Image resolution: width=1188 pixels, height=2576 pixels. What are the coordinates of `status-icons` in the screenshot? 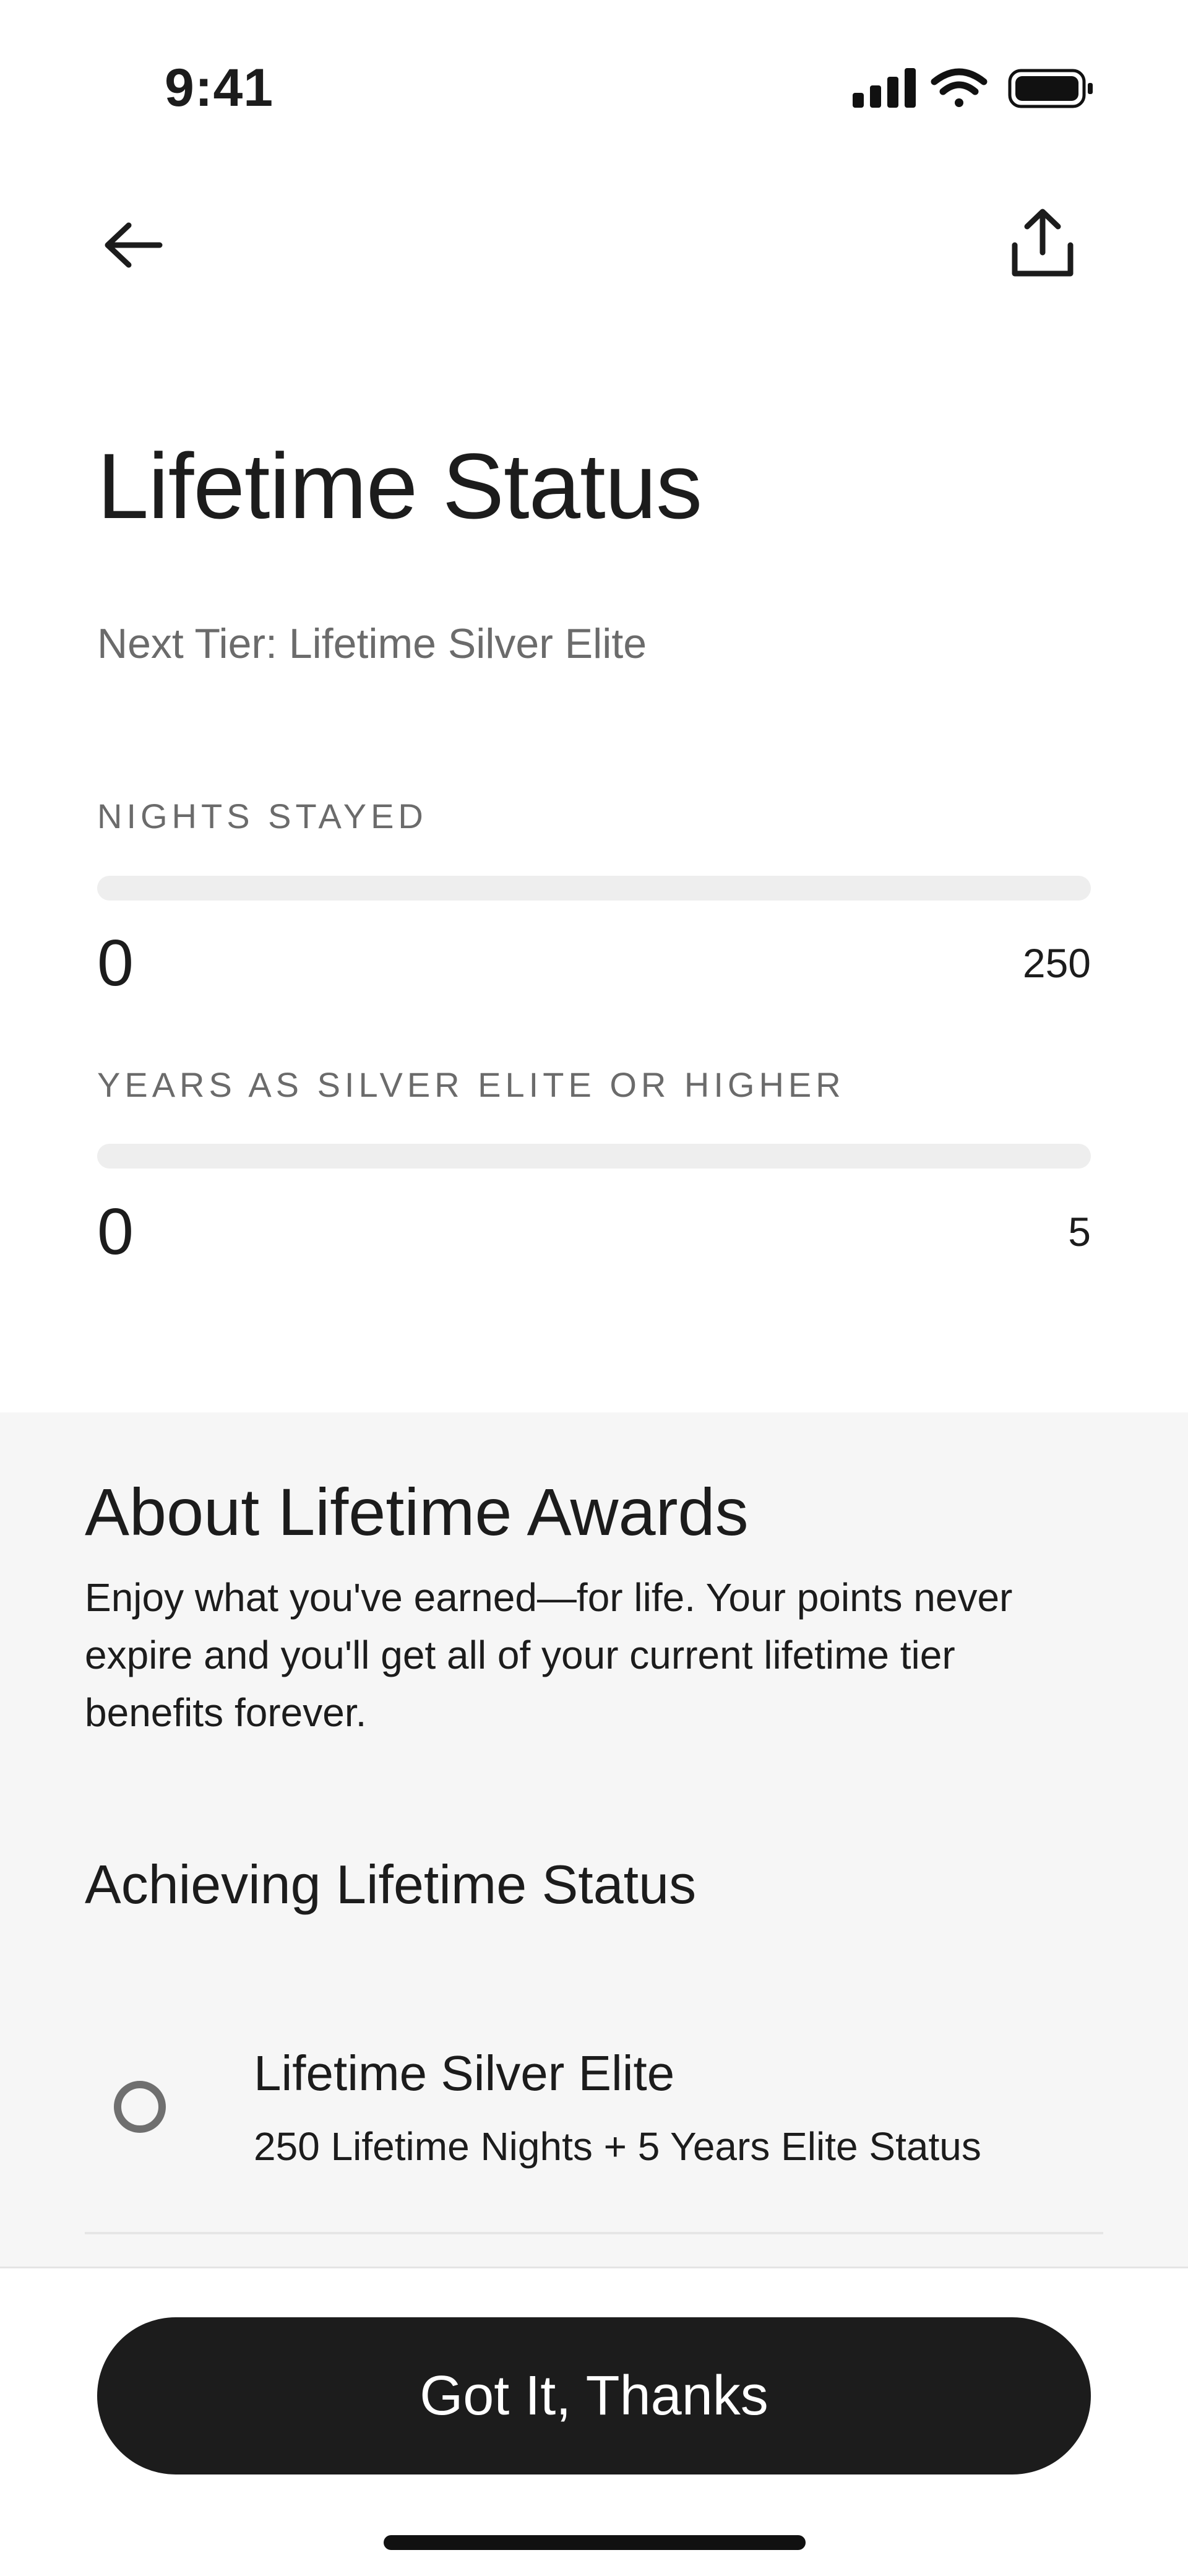 It's located at (973, 88).